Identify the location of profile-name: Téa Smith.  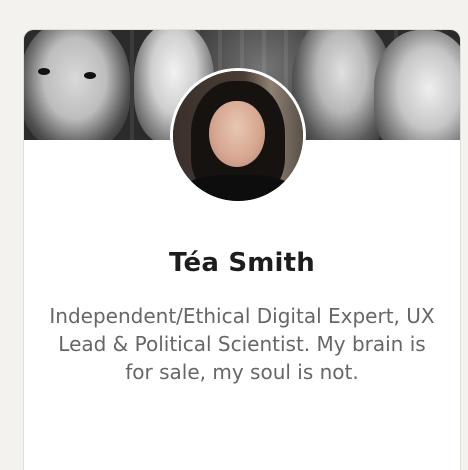
(242, 263).